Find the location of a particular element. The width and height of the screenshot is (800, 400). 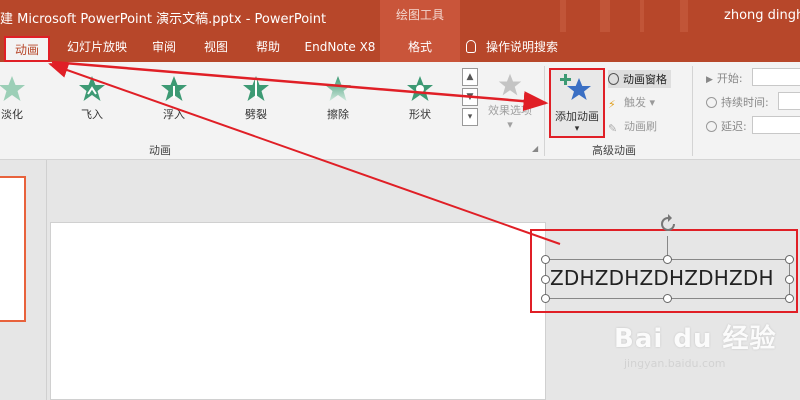

arrow-tab-to-add-animation is located at coordinates (300, 86).